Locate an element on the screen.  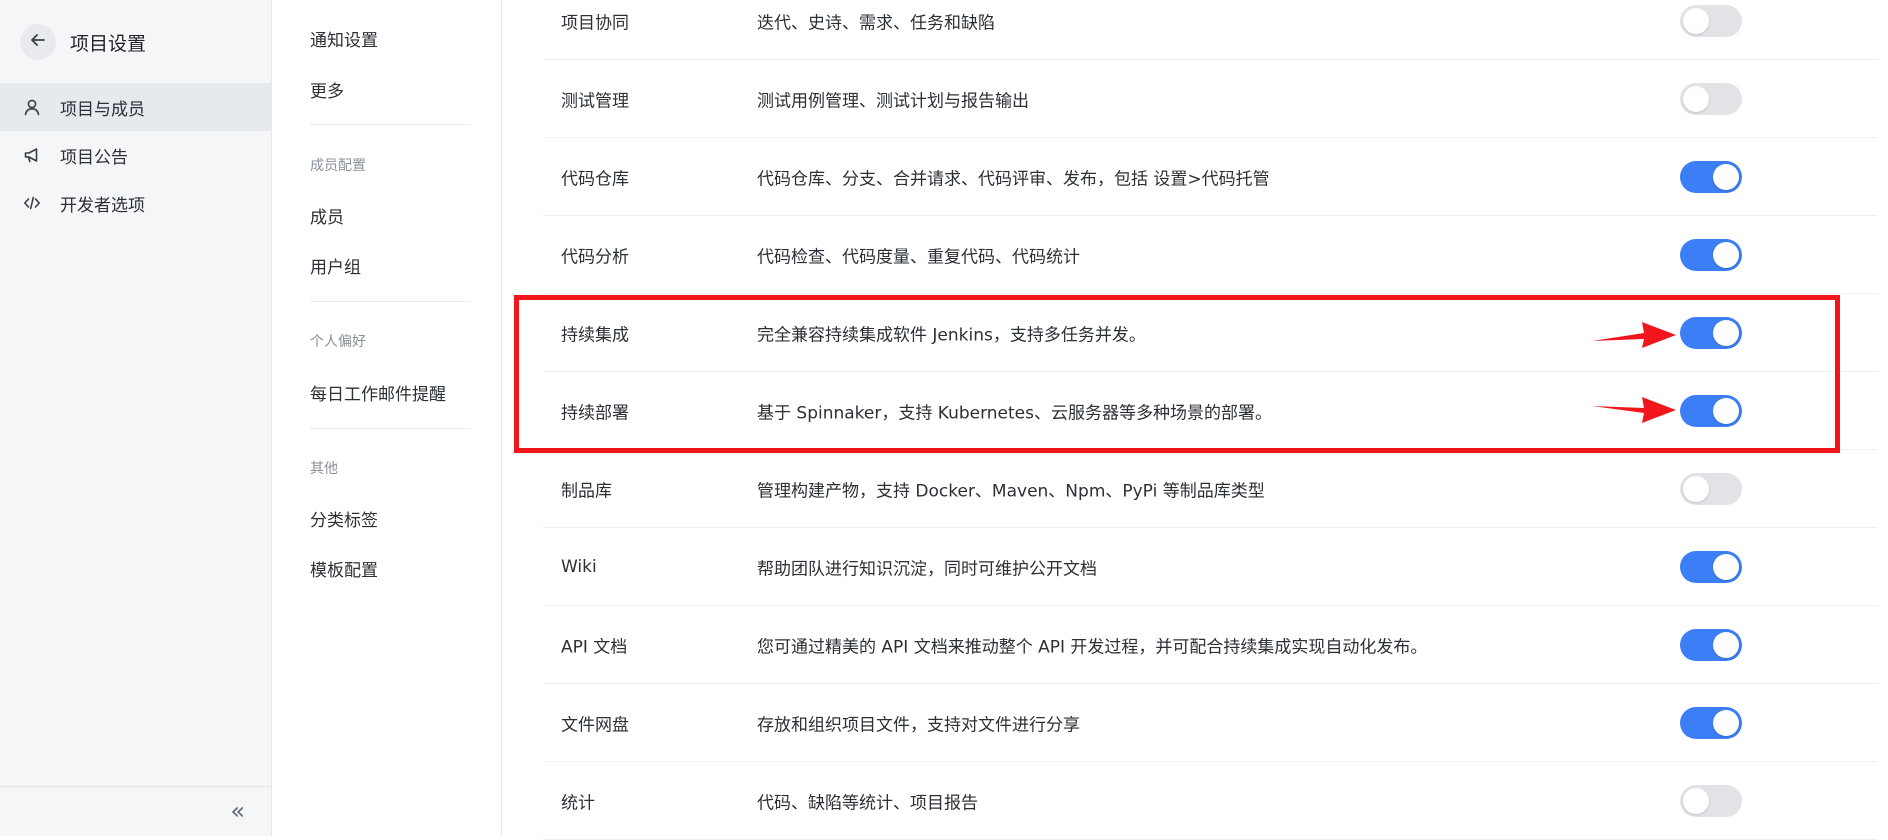
feature-name: 代码分析 is located at coordinates (595, 257).